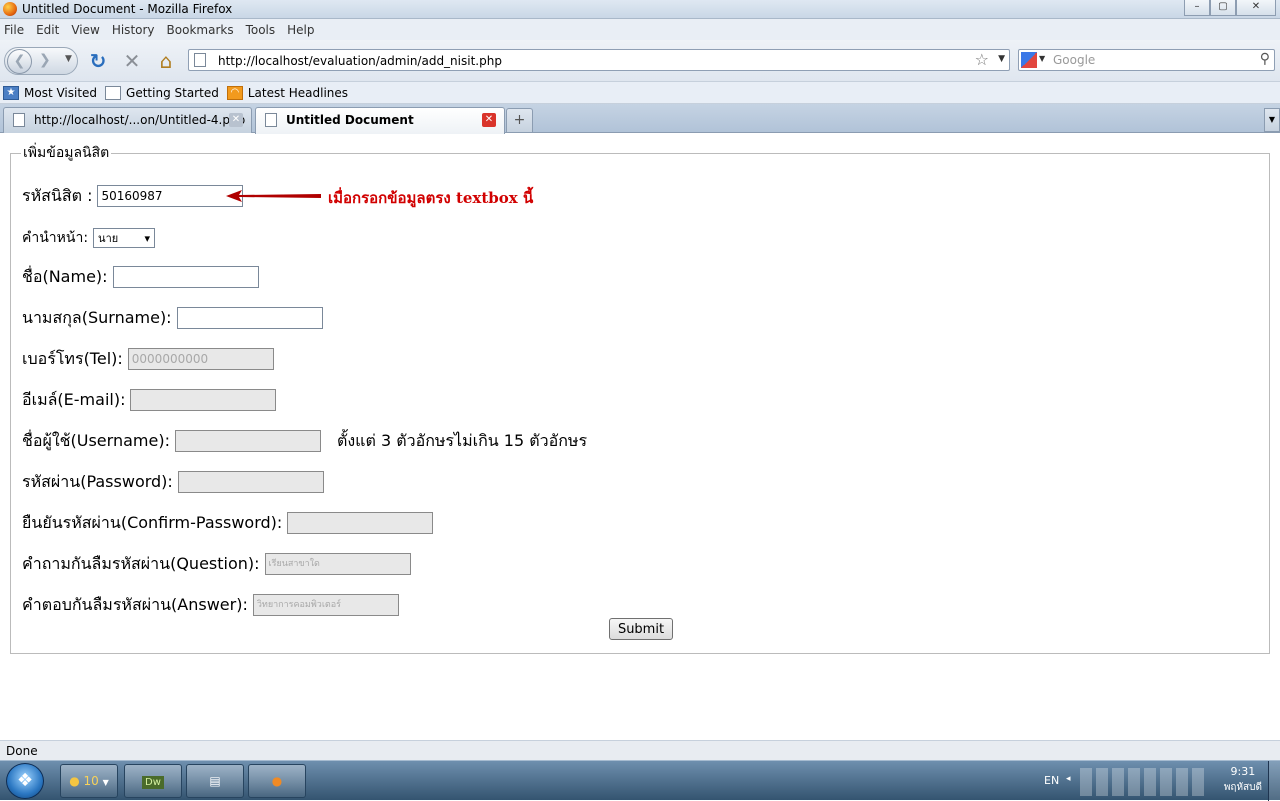 This screenshot has height=801, width=1280. Describe the element at coordinates (1142, 782) in the screenshot. I see `tray-icons` at that location.